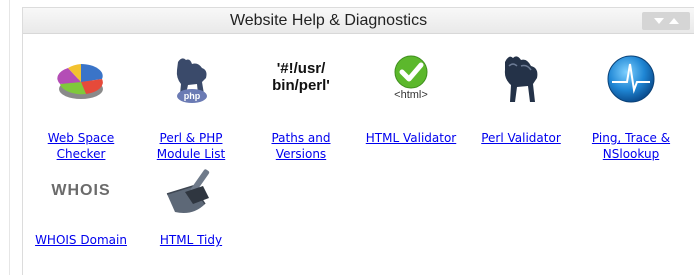 This screenshot has width=694, height=275. Describe the element at coordinates (301, 85) in the screenshot. I see `icon-text-line-2: bin/perl'` at that location.